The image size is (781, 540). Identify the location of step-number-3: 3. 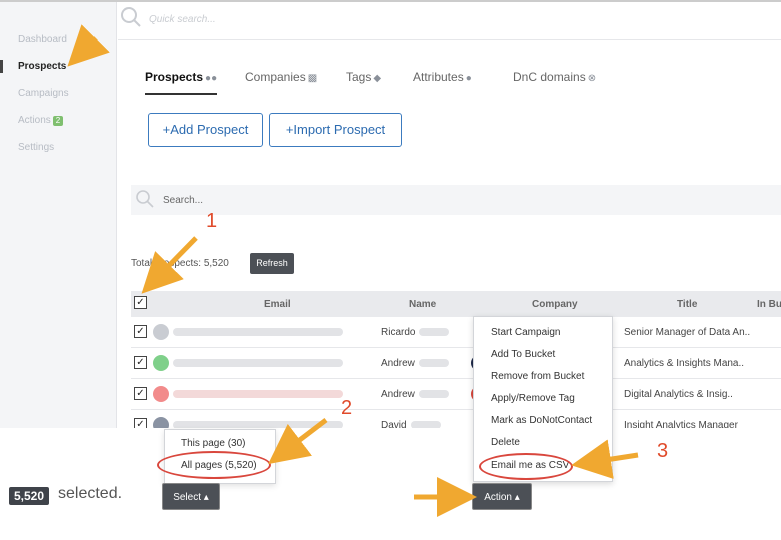
(663, 451).